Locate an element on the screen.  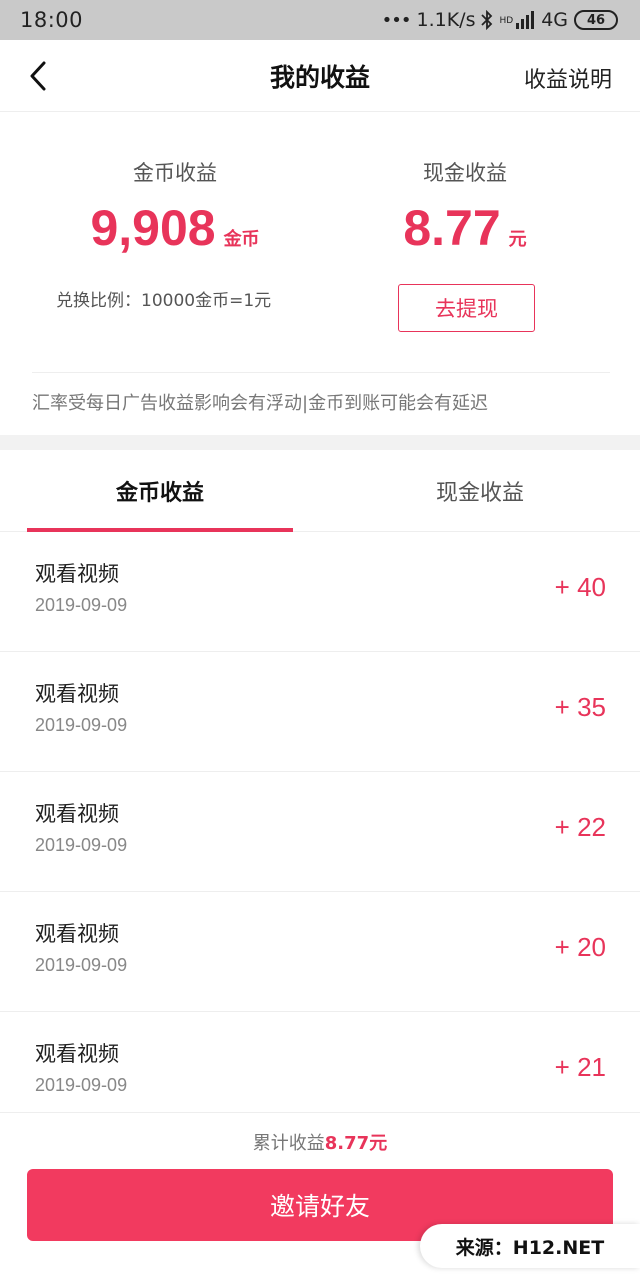
battery-icon: 46 is located at coordinates (596, 20).